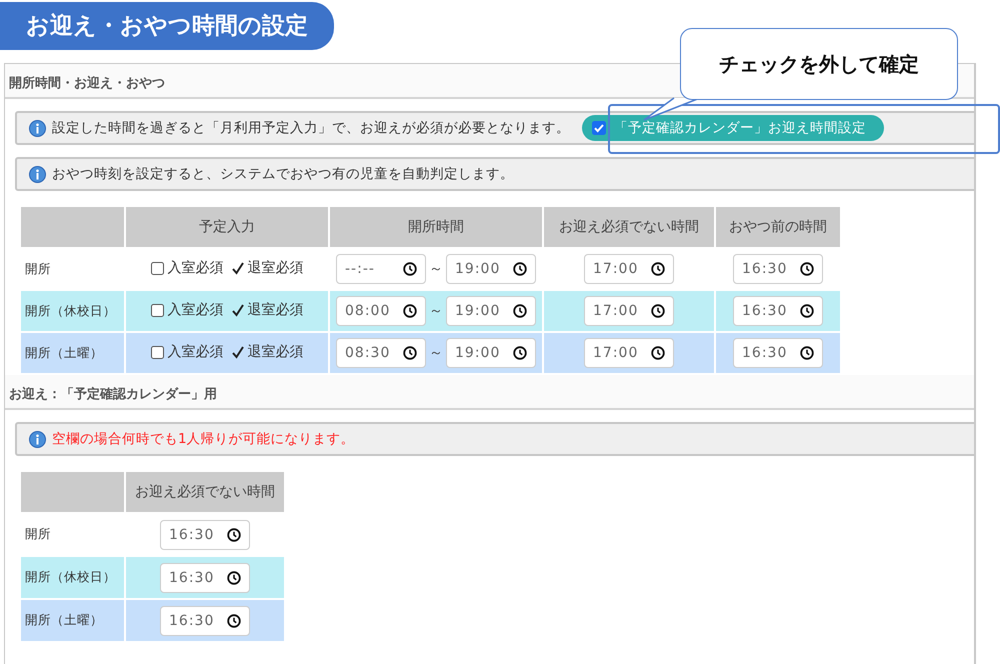  I want to click on column-header: おやつ前の時間, so click(778, 227).